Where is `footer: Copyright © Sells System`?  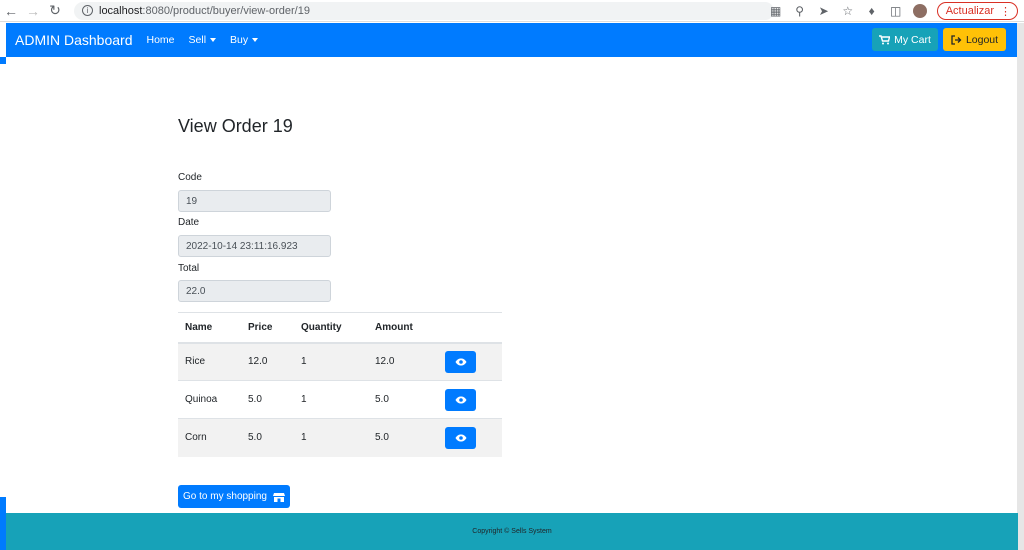
footer: Copyright © Sells System is located at coordinates (512, 531).